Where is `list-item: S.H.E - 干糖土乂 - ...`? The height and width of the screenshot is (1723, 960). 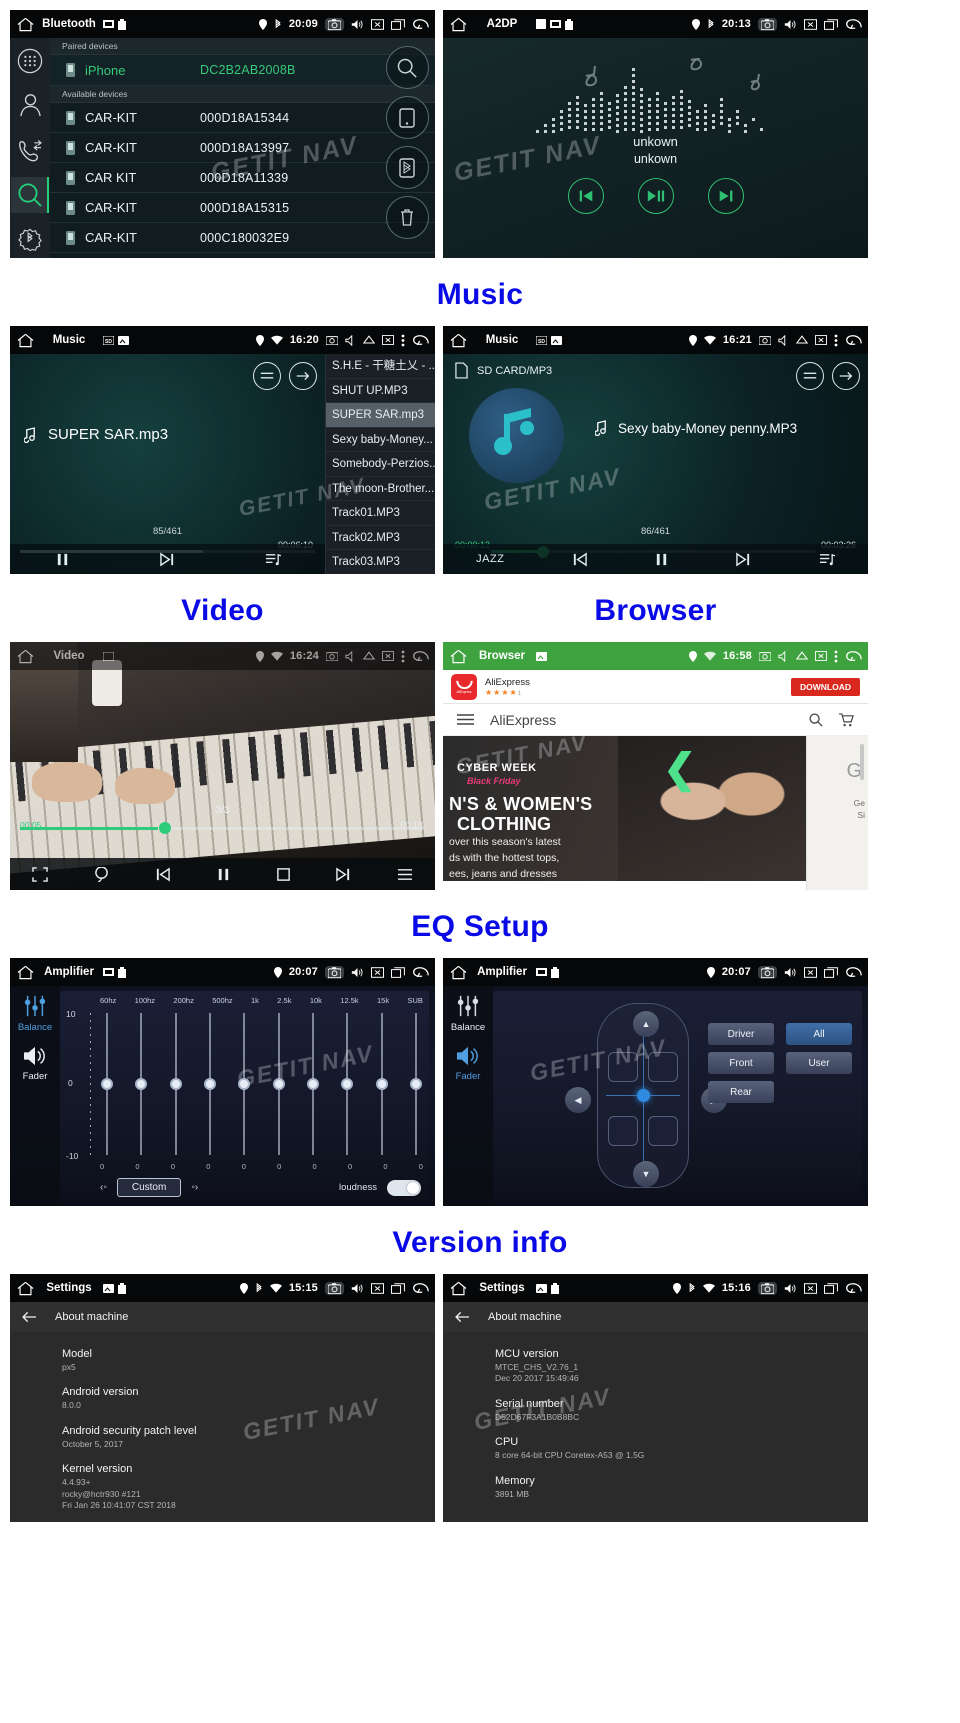 list-item: S.H.E - 干糖土乂 - ... is located at coordinates (380, 366).